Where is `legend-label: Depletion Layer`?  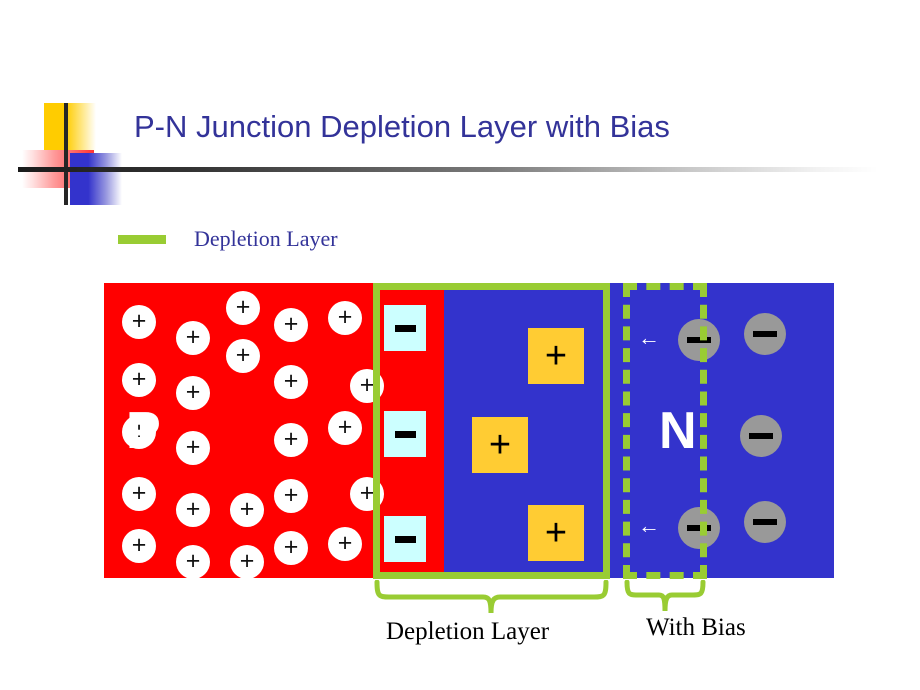
legend-label: Depletion Layer is located at coordinates (266, 238).